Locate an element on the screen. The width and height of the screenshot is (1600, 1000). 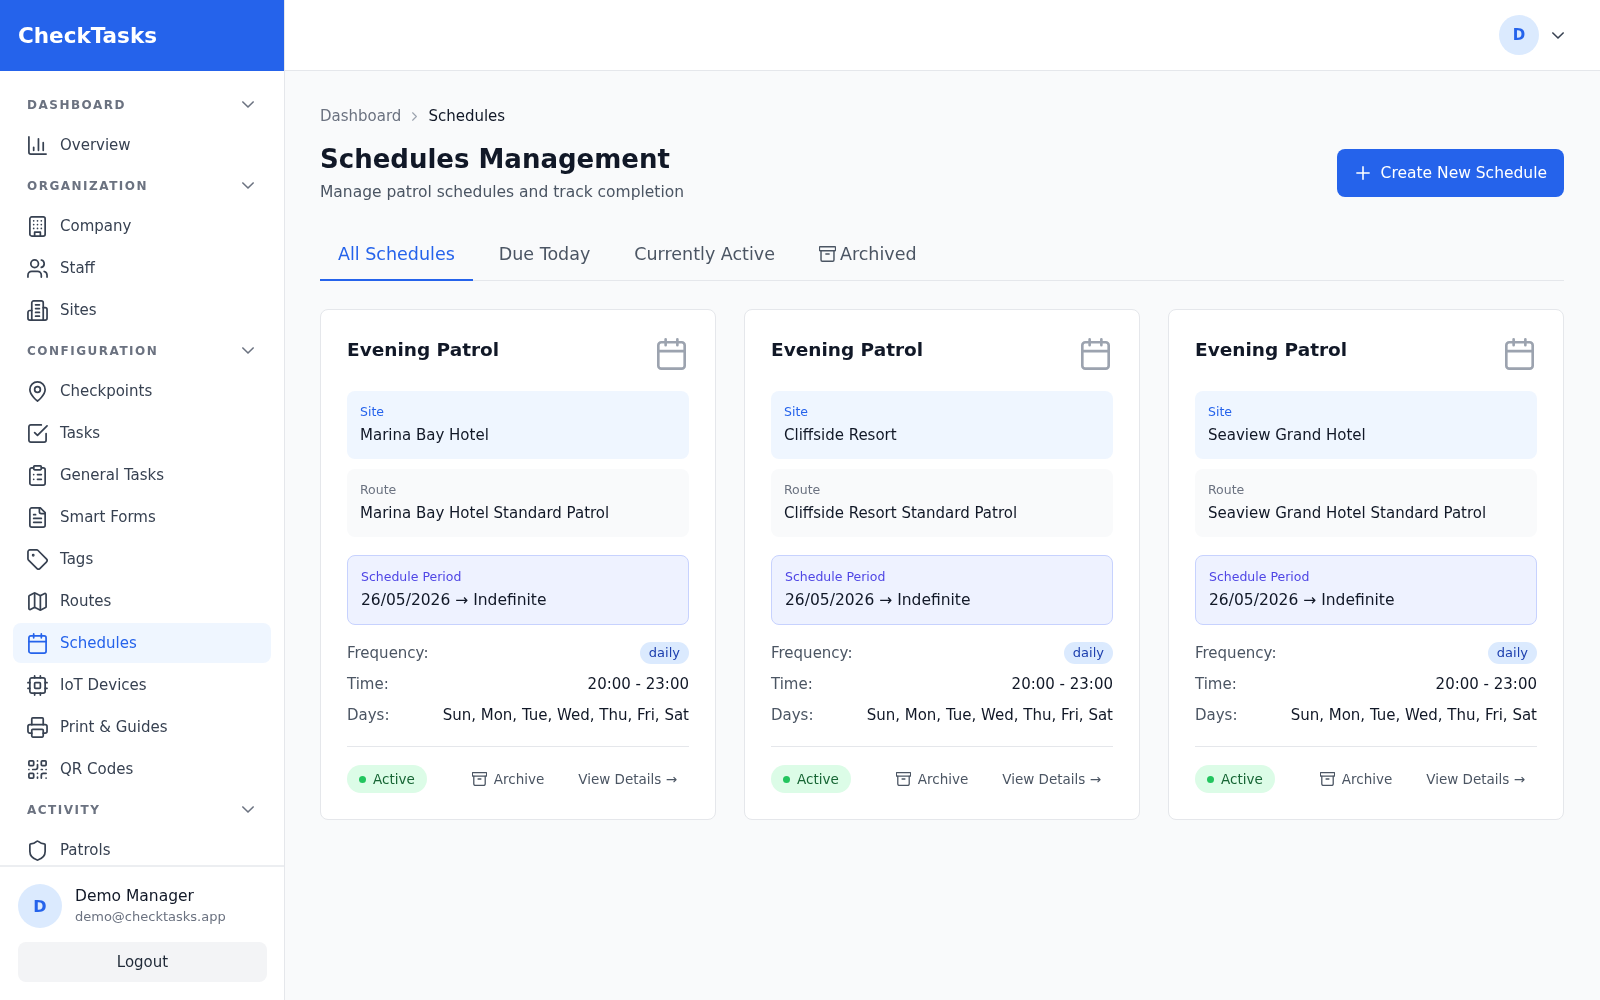
tab: All Schedules is located at coordinates (396, 255).